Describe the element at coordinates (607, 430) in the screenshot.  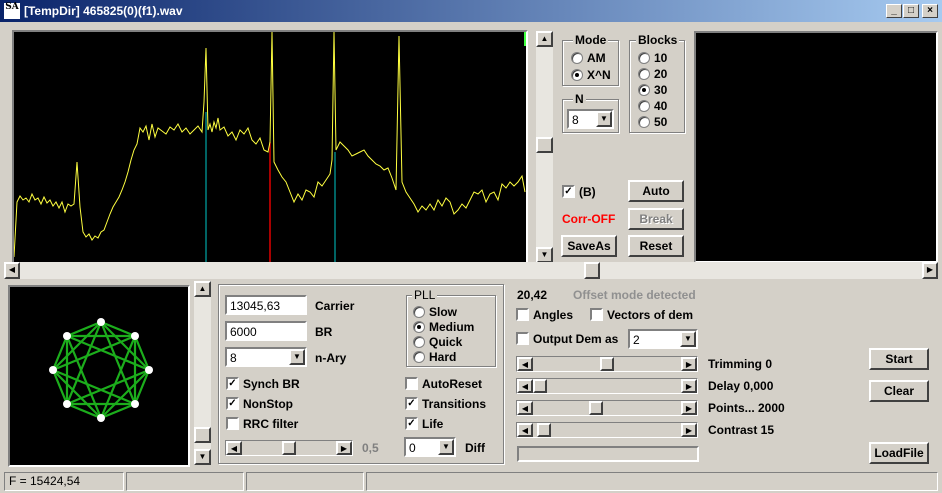
I see `contrast-slider: ◀ ▶` at that location.